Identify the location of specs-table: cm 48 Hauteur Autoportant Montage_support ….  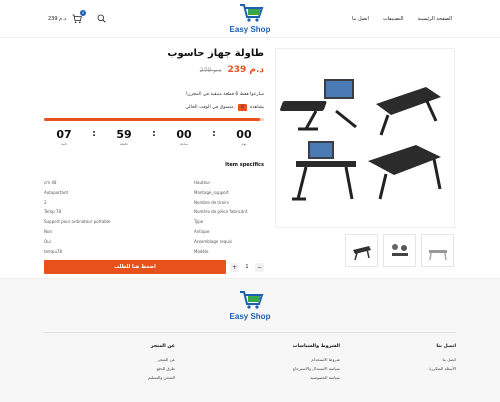
(149, 219).